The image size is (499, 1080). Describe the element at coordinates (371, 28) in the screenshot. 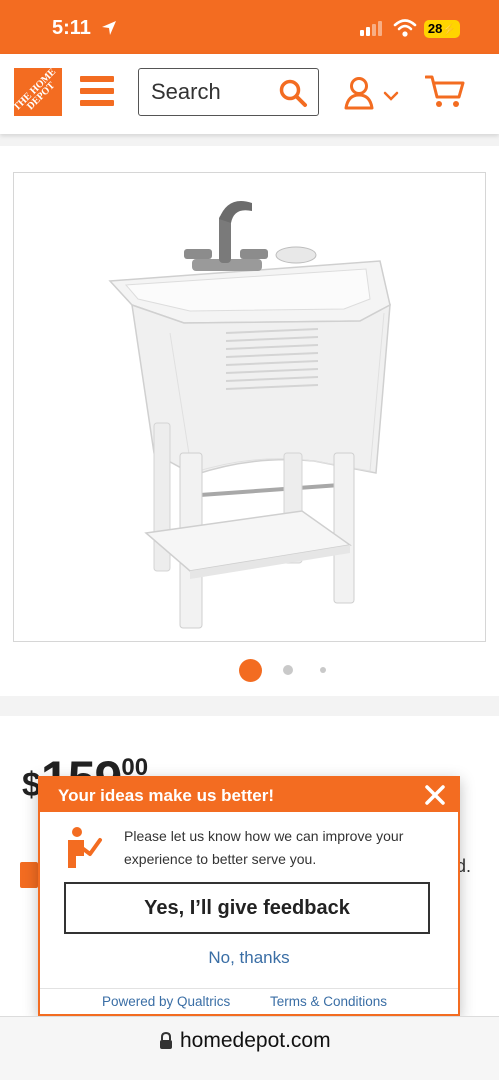

I see `signal-icon` at that location.